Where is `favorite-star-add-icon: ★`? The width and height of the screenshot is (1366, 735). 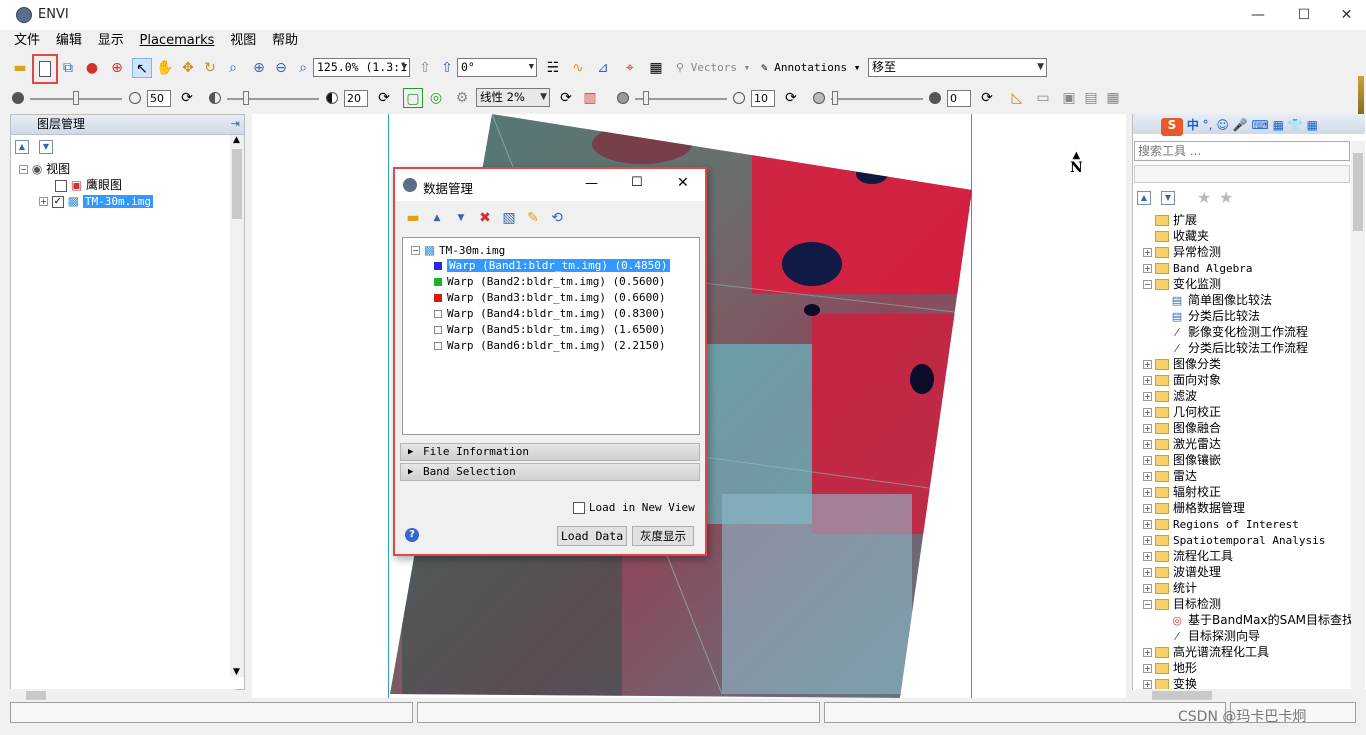 favorite-star-add-icon: ★ is located at coordinates (1226, 197).